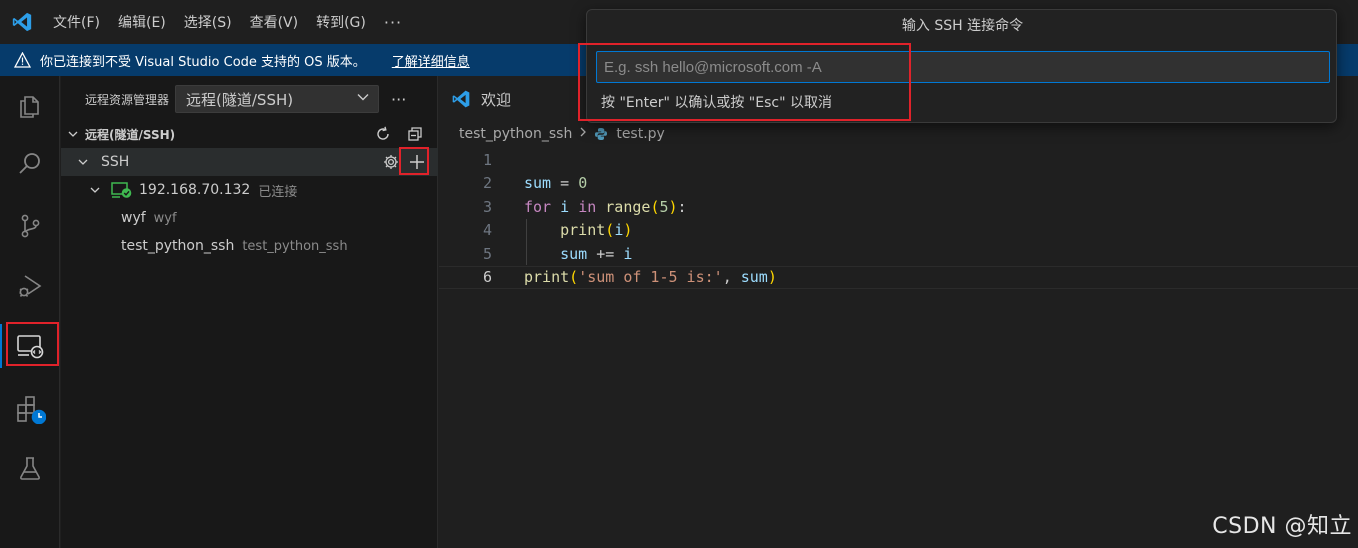 The height and width of the screenshot is (548, 1358). I want to click on remote-folder-item: test_python_ssh test_python_ssh, so click(249, 246).